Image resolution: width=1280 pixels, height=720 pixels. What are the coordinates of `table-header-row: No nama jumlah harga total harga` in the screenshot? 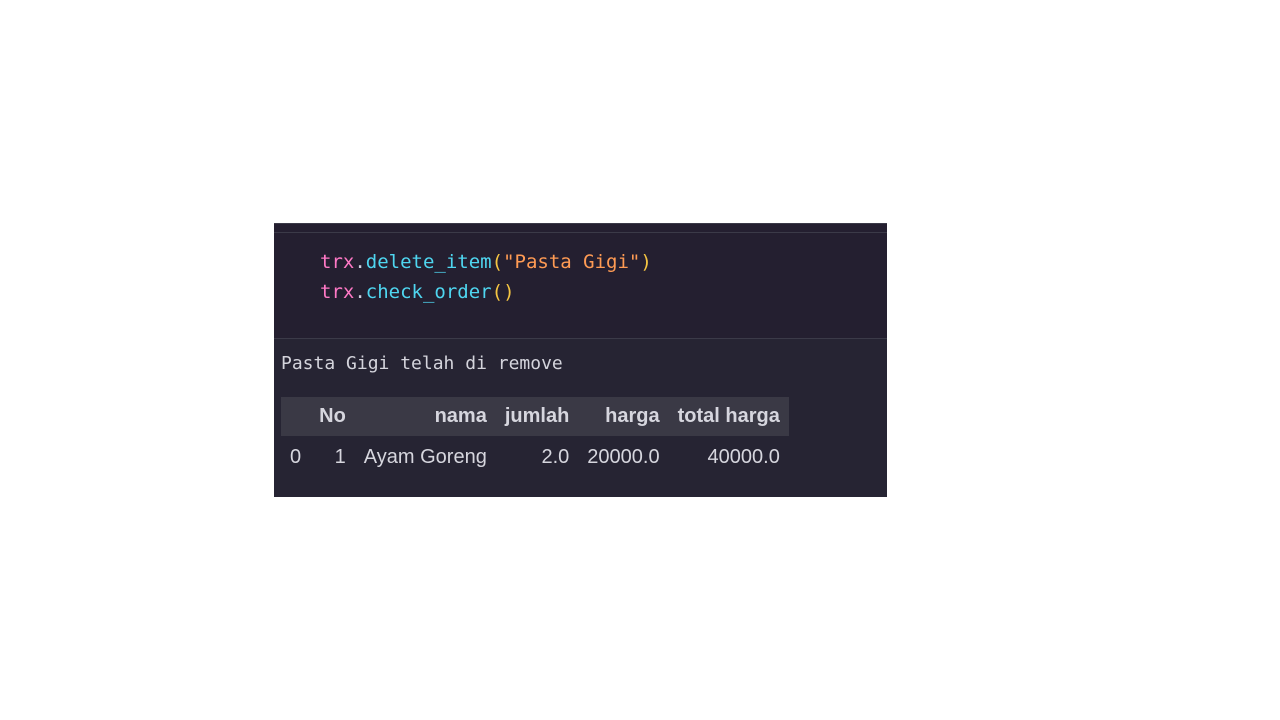 It's located at (535, 416).